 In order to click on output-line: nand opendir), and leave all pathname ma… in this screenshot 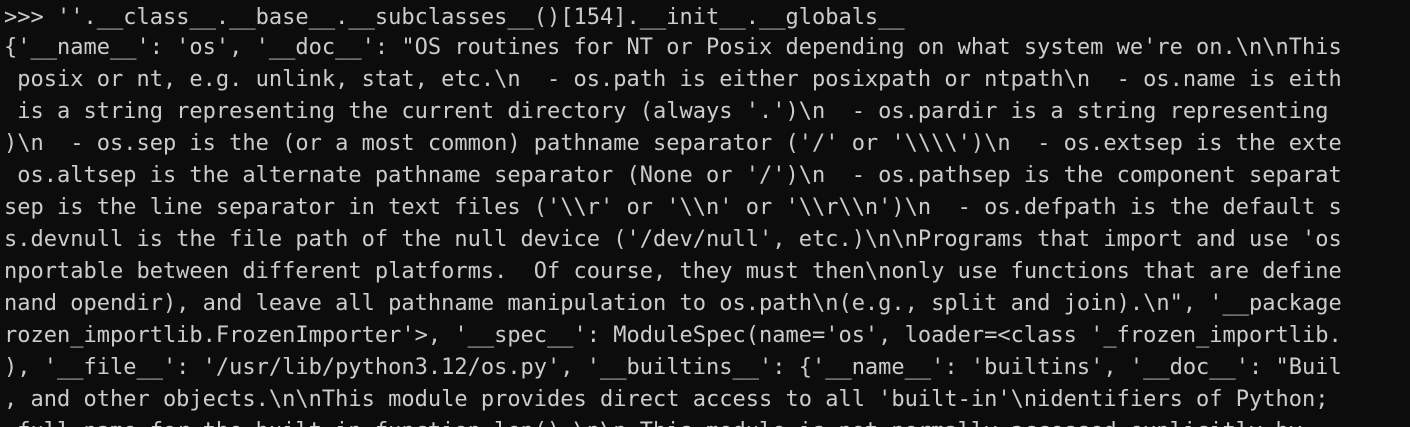, I will do `click(673, 303)`.